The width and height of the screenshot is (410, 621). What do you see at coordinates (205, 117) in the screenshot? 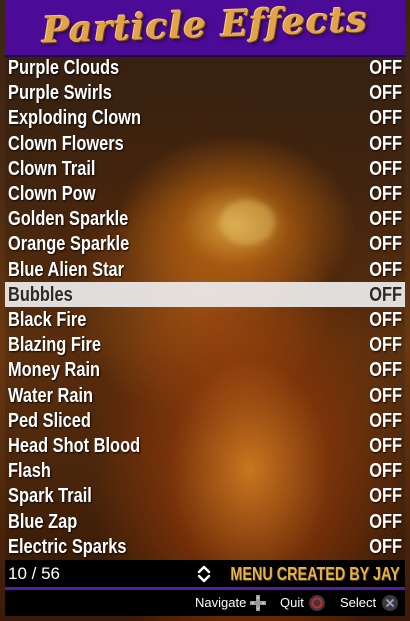
I see `menu-item: Exploding Clown OFF` at bounding box center [205, 117].